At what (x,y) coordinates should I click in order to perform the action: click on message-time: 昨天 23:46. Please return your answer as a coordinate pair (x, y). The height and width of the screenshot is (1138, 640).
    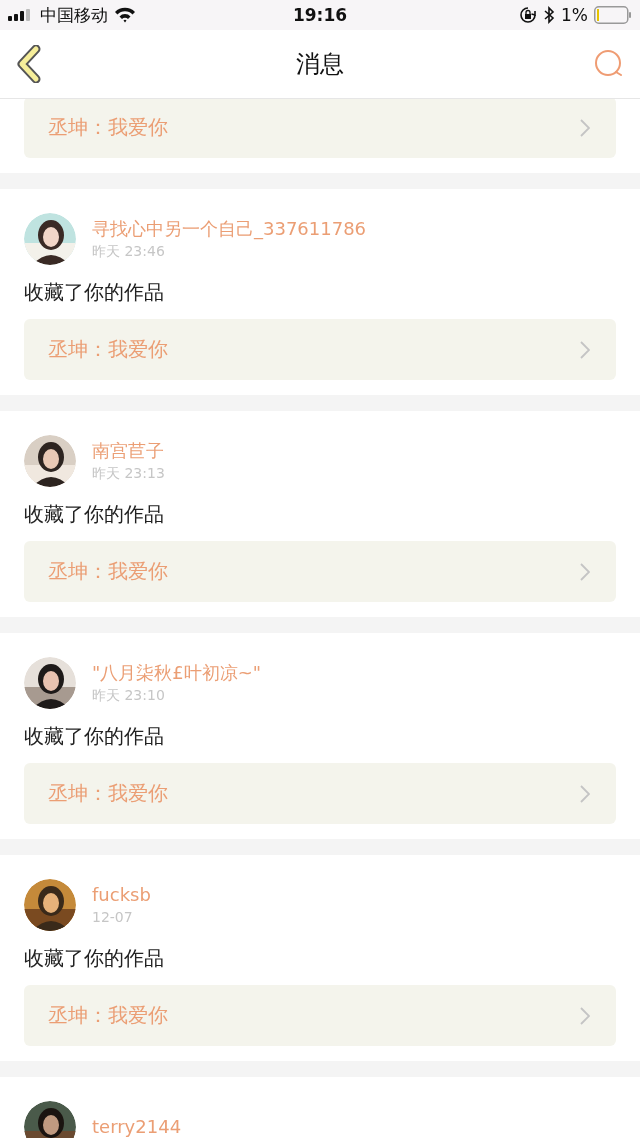
    Looking at the image, I should click on (128, 251).